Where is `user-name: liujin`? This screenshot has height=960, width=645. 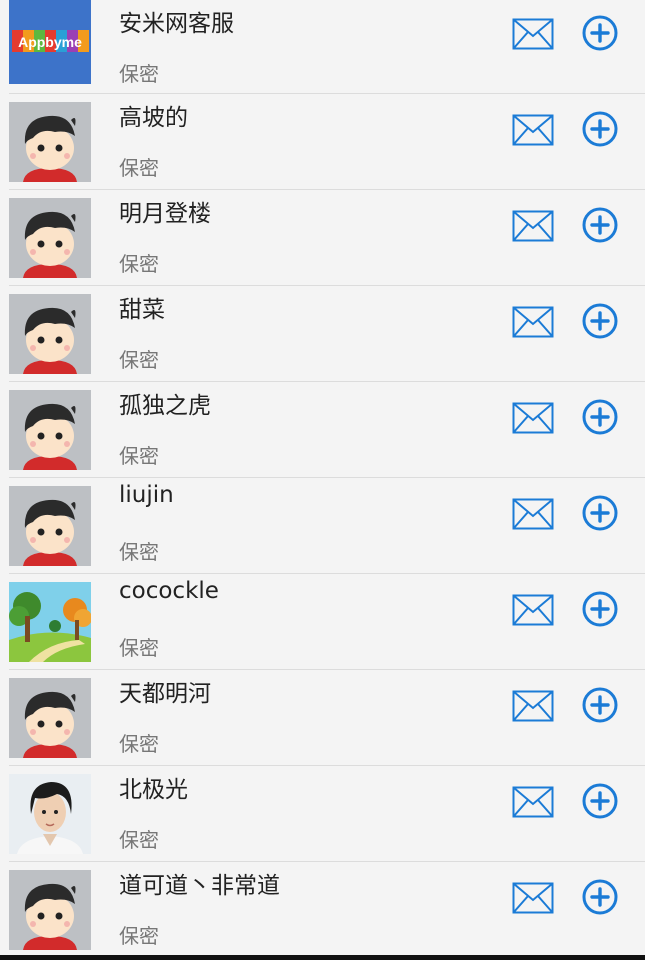
user-name: liujin is located at coordinates (146, 495).